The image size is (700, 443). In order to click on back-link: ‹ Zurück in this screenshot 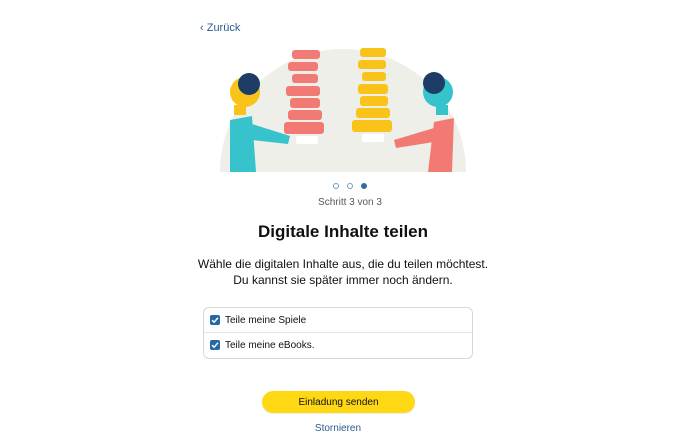, I will do `click(220, 28)`.